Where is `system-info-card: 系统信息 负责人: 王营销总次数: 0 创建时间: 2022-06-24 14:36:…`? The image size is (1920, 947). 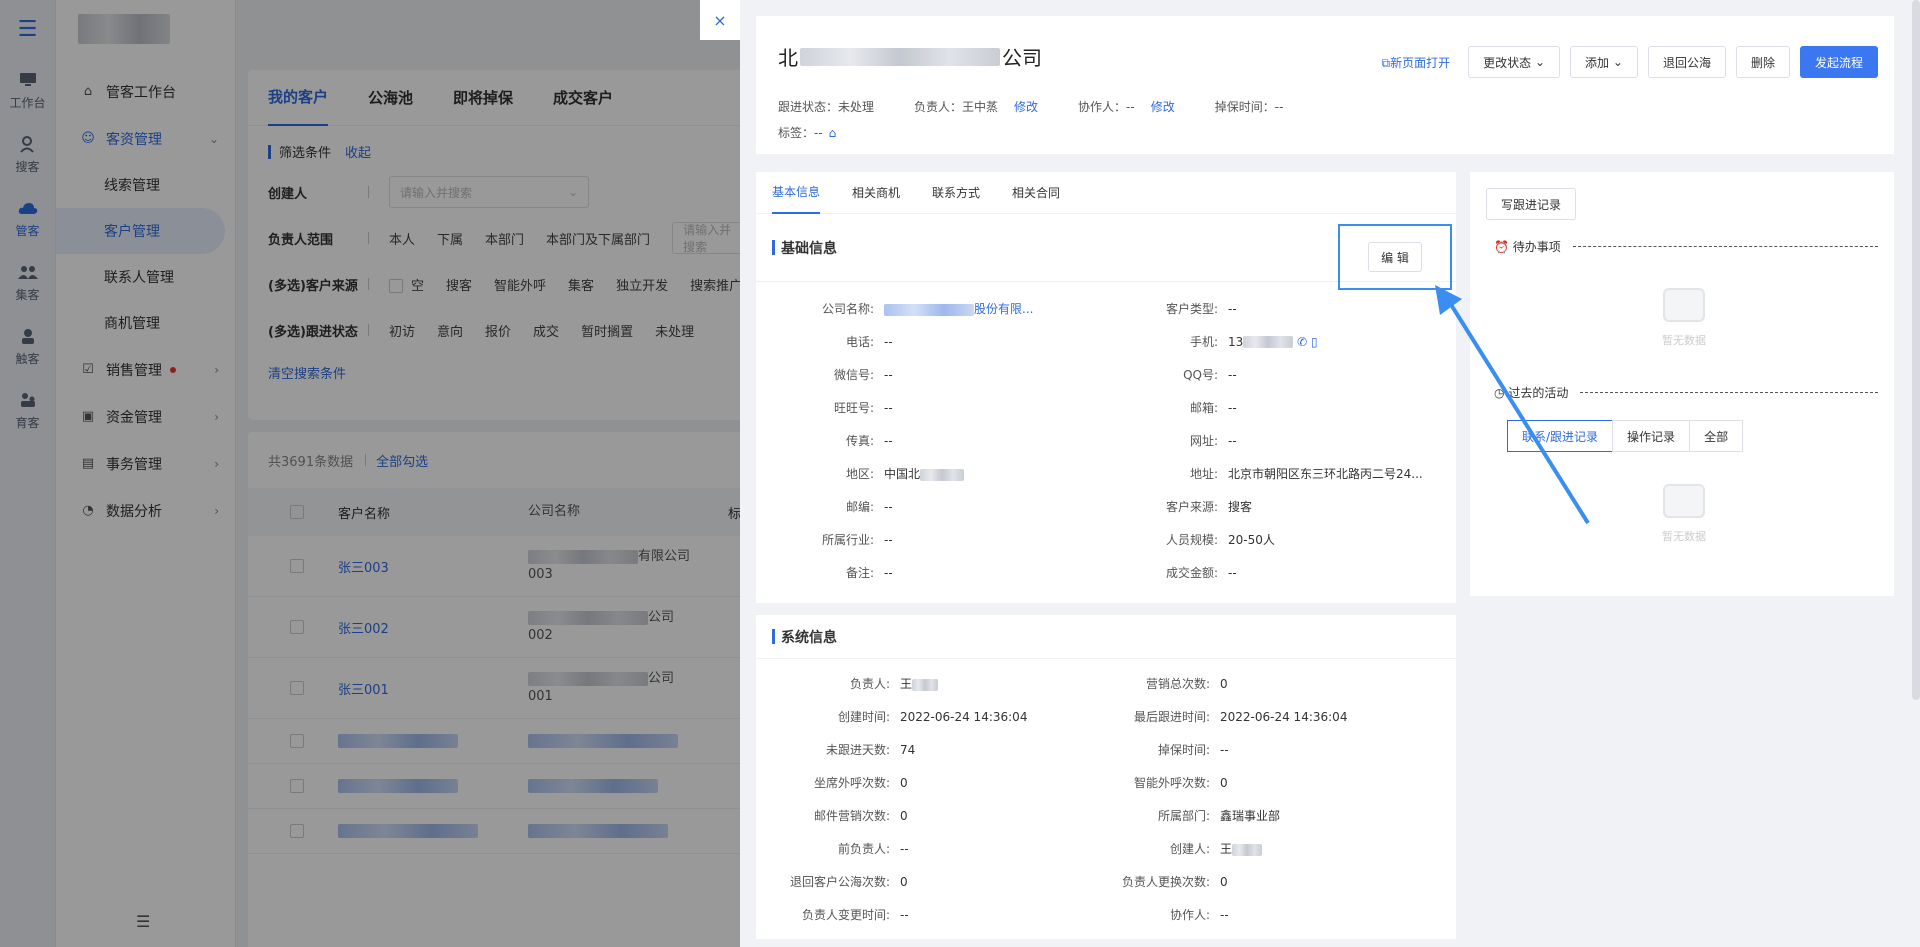 system-info-card: 系统信息 负责人: 王营销总次数: 0 创建时间: 2022-06-24 14:36:… is located at coordinates (1106, 777).